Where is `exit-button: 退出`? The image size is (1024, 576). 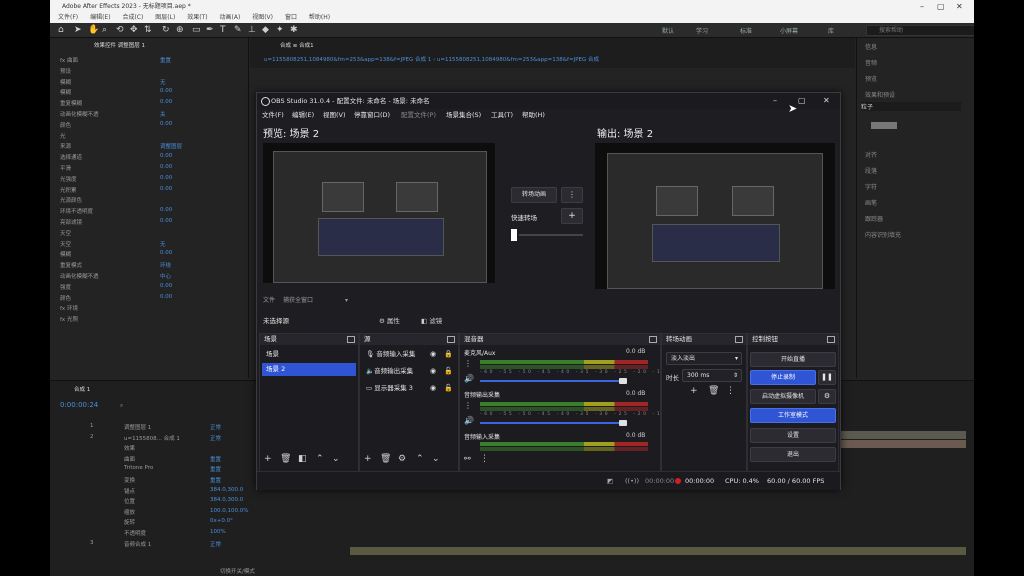 exit-button: 退出 is located at coordinates (793, 454).